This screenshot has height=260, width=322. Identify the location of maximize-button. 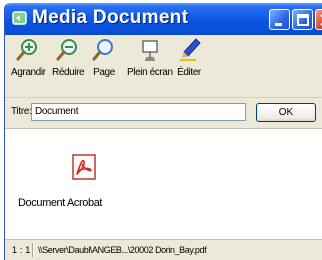
(302, 19).